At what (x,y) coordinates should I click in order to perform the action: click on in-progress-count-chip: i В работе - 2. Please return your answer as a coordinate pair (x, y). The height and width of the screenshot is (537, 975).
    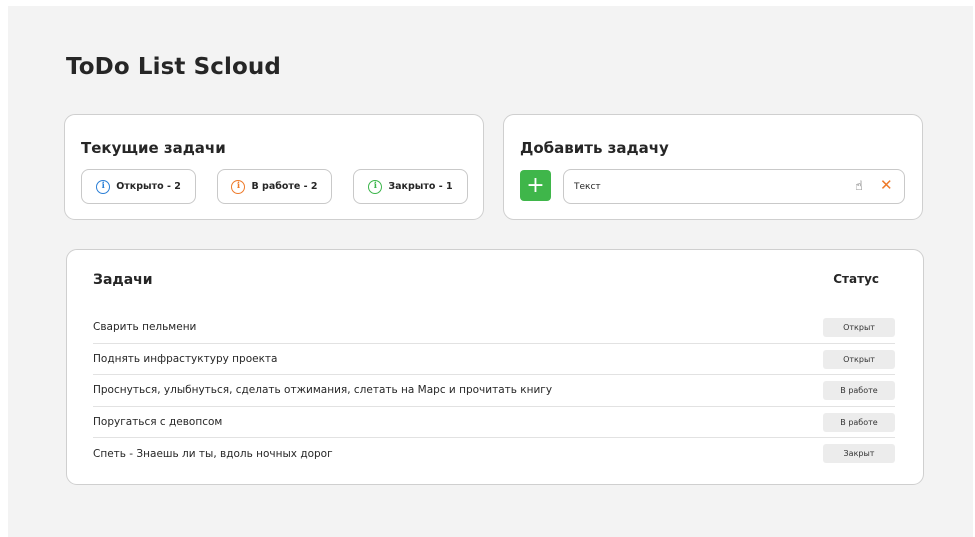
    Looking at the image, I should click on (274, 186).